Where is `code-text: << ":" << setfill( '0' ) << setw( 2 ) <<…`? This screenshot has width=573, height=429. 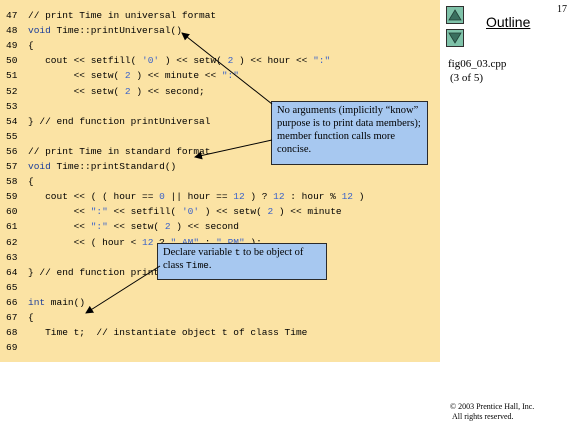
code-text: << ":" << setfill( '0' ) << setw( 2 ) <<… is located at coordinates (185, 212).